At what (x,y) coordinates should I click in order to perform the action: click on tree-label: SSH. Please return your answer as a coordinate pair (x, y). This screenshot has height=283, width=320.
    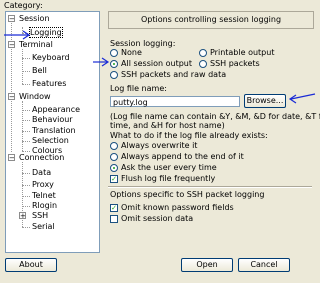
    Looking at the image, I should click on (40, 215).